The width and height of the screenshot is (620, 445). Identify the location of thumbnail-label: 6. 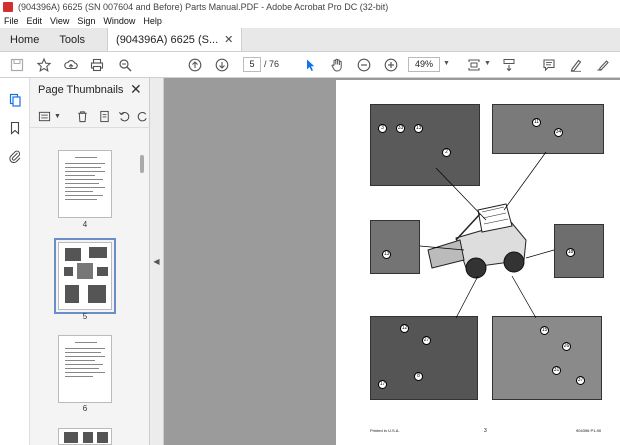
(85, 408).